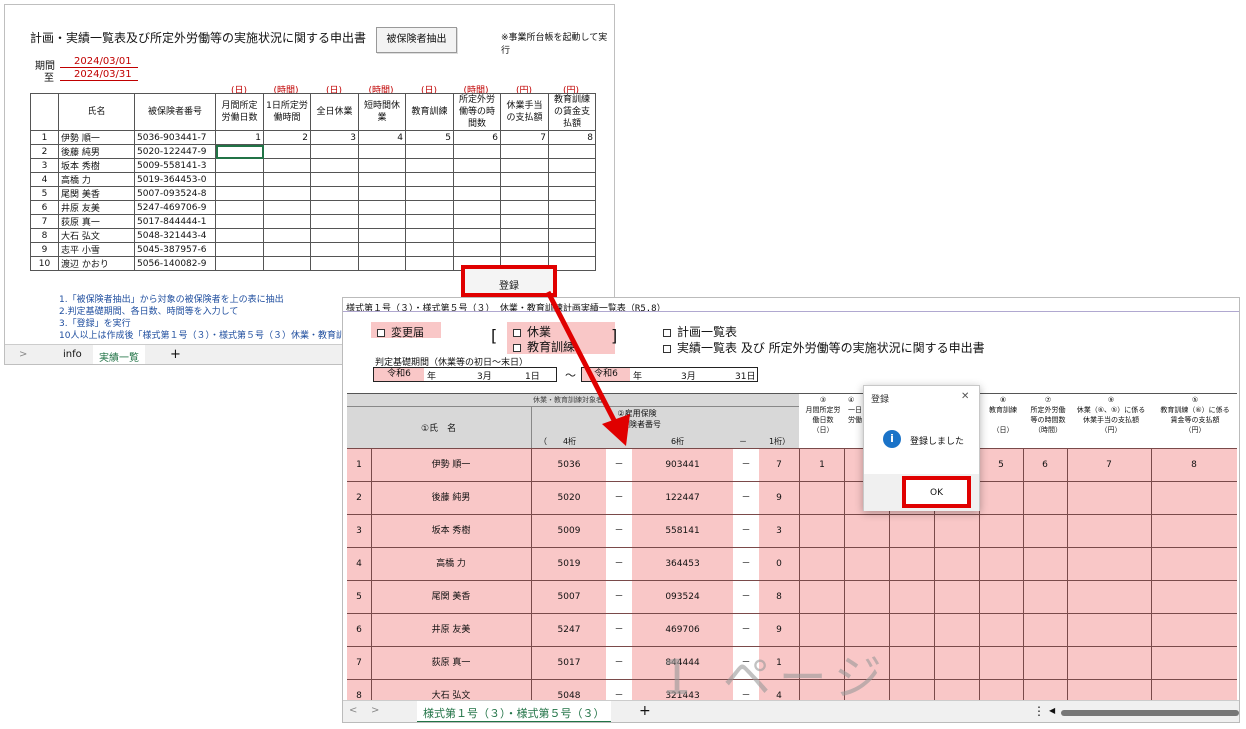  Describe the element at coordinates (583, 360) in the screenshot. I see `arrow-shaft` at that location.